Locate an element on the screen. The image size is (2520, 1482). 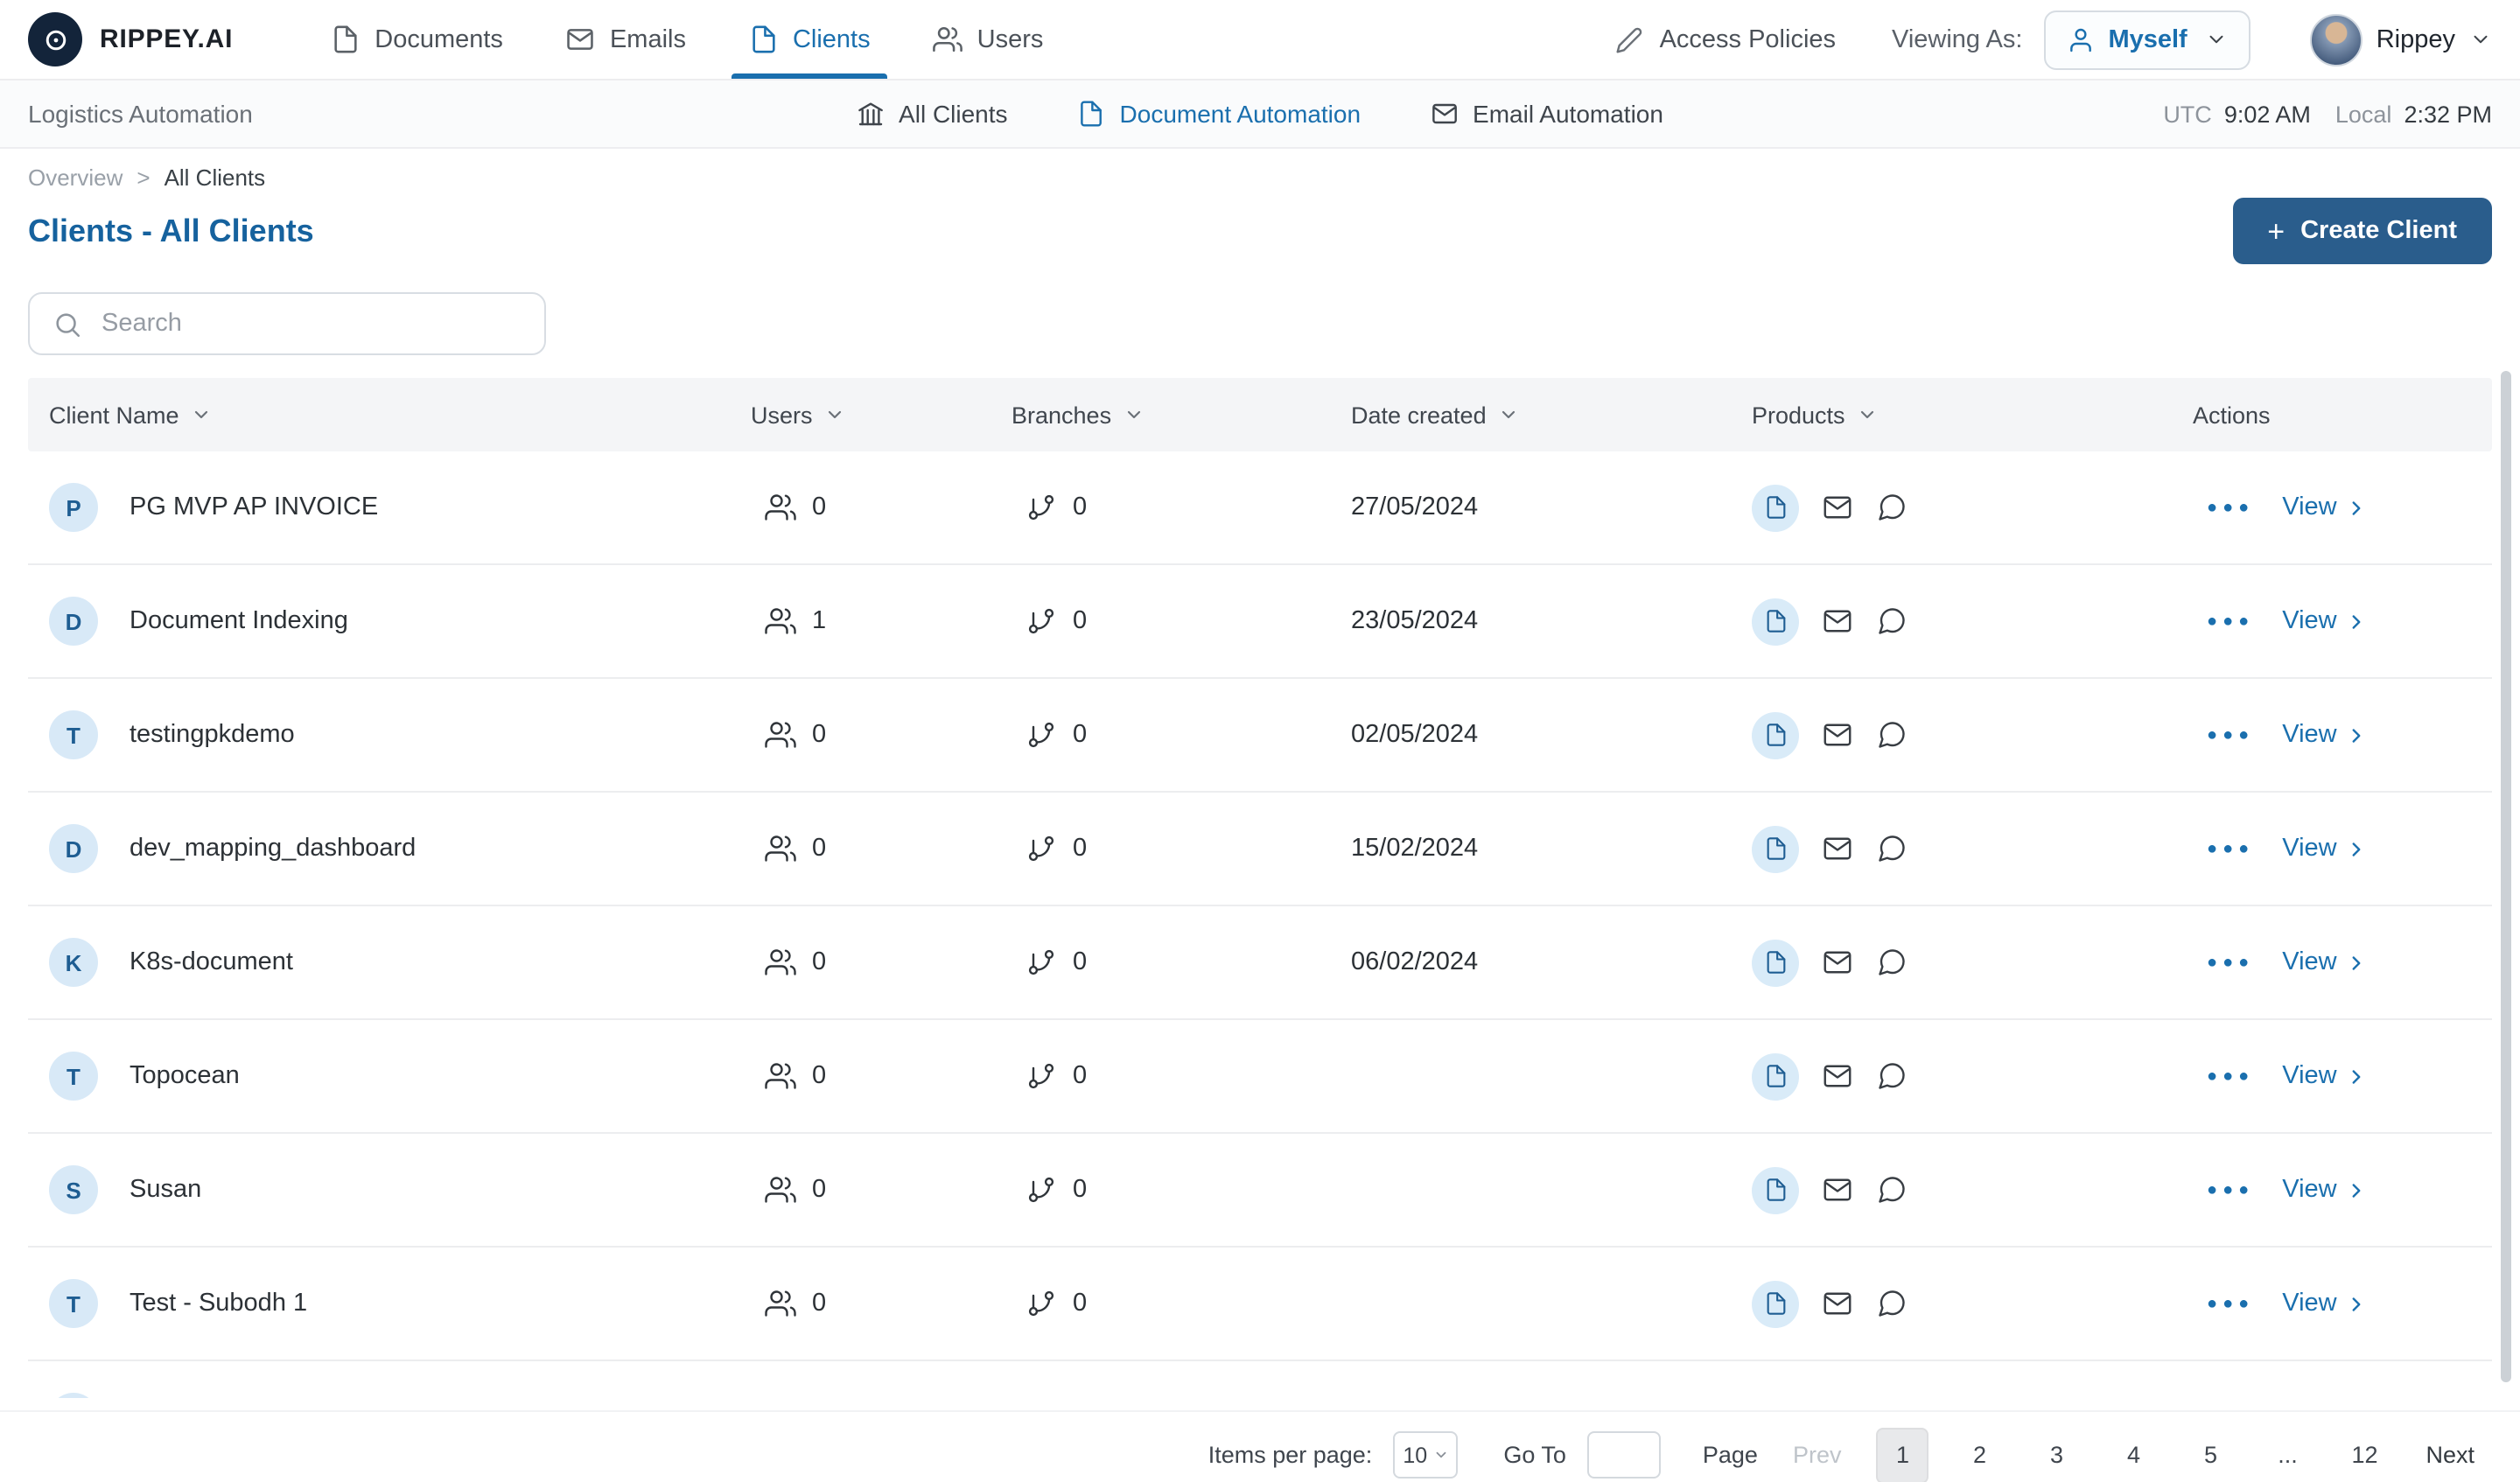
vertical-scrollbar is located at coordinates (2506, 876).